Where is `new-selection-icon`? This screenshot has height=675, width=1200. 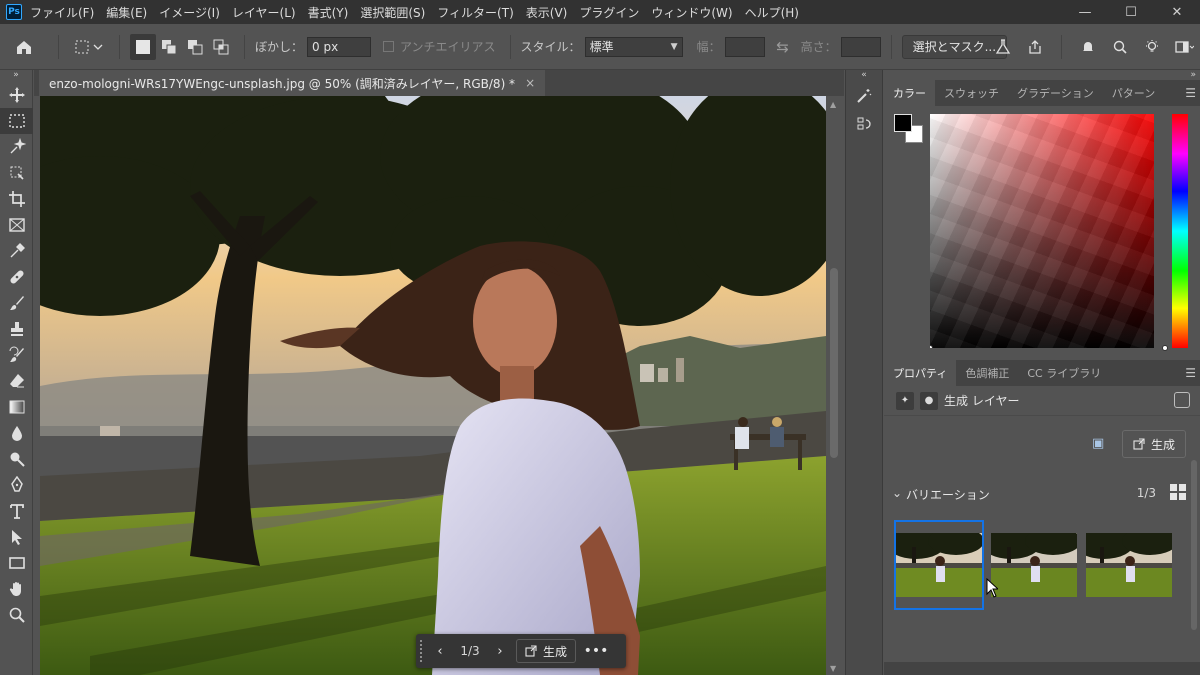
new-selection-icon is located at coordinates (143, 46).